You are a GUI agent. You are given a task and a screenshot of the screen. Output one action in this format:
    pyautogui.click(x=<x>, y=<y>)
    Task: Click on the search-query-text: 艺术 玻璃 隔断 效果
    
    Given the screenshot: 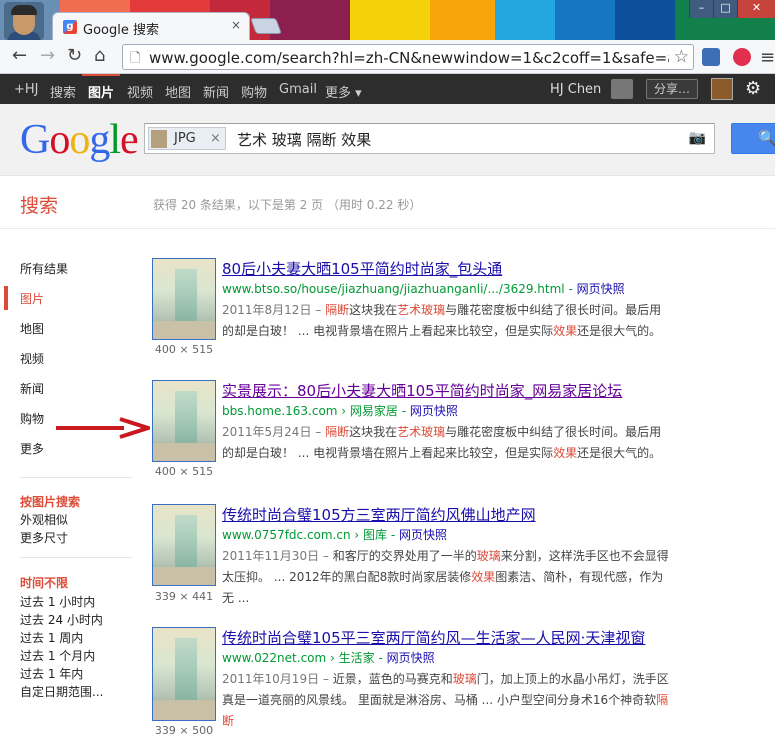 What is the action you would take?
    pyautogui.click(x=304, y=139)
    